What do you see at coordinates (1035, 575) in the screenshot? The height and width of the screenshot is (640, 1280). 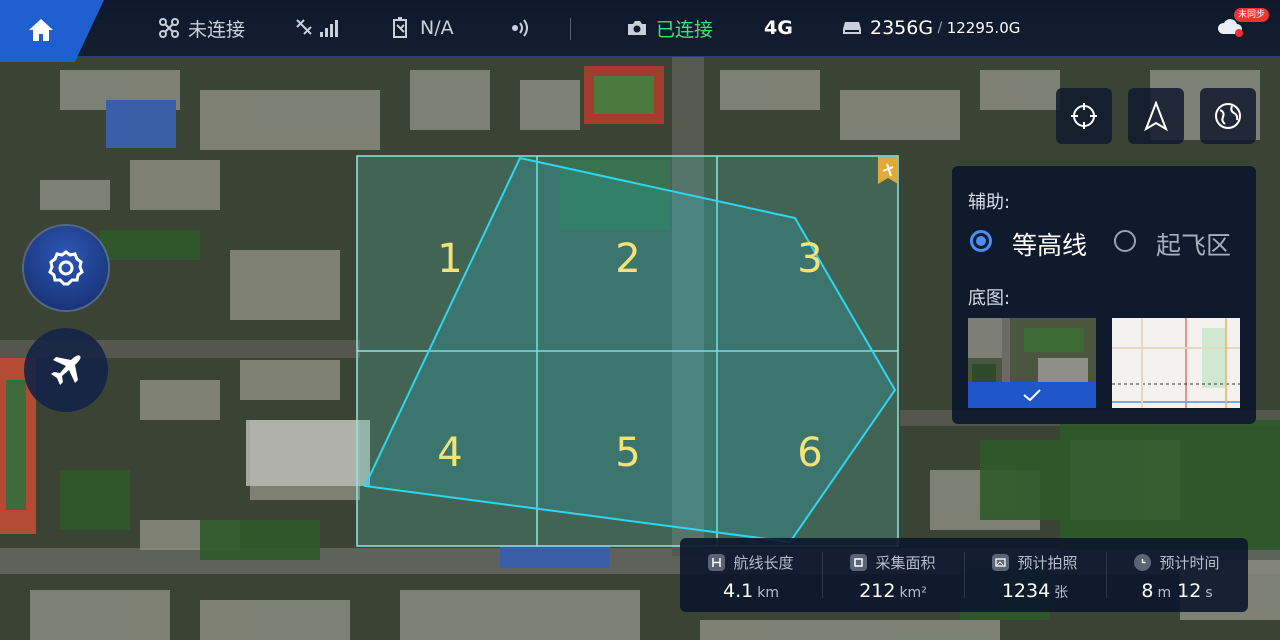 I see `photo-count-stat: 预计拍照 1234 张` at bounding box center [1035, 575].